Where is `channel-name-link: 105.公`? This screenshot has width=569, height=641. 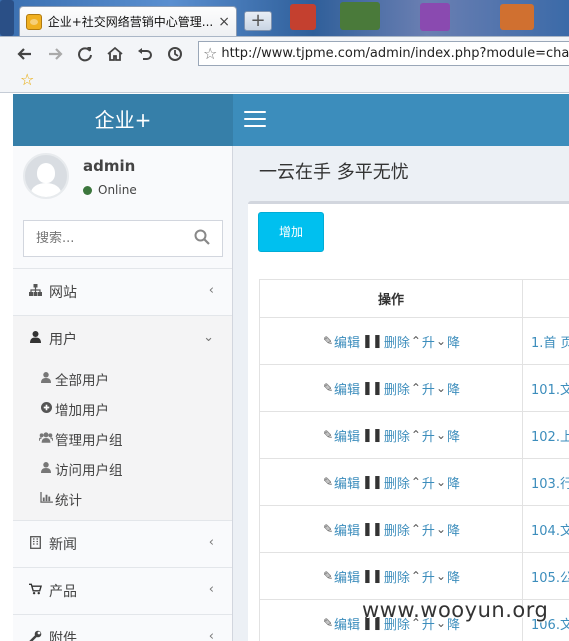
channel-name-link: 105.公 is located at coordinates (545, 576).